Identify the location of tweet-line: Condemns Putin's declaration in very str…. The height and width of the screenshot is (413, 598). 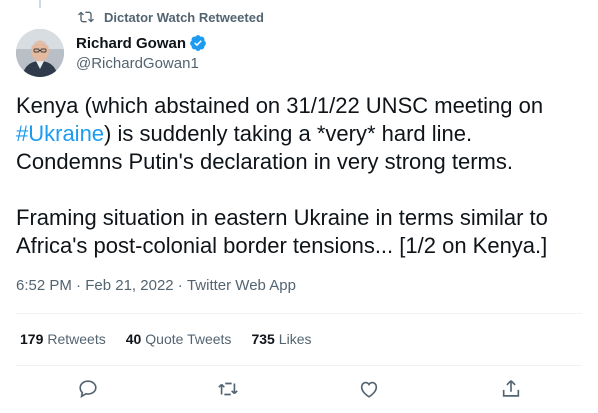
(264, 161).